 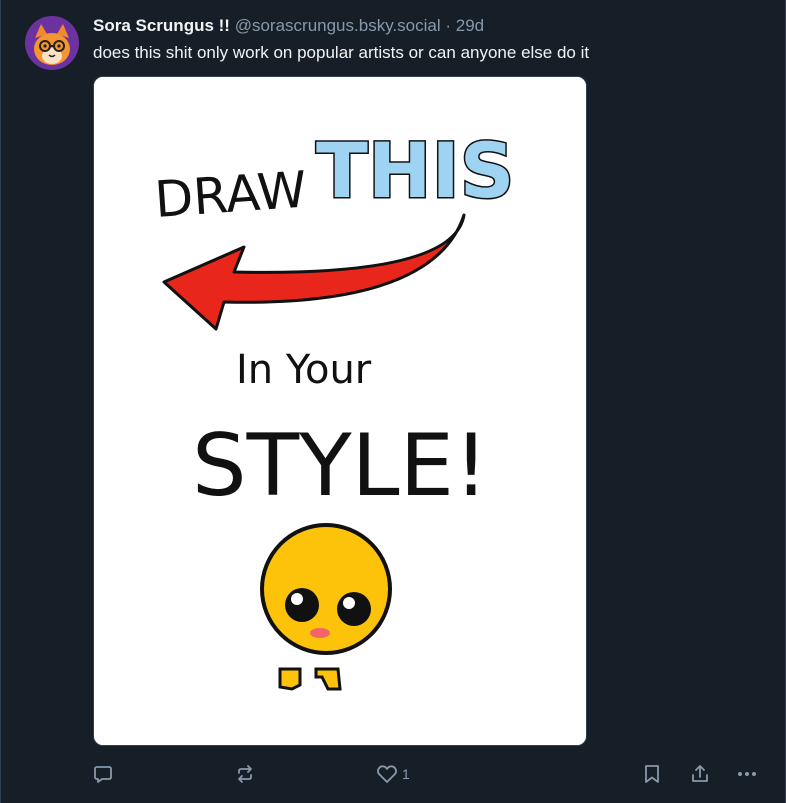 I want to click on reply-button, so click(x=103, y=774).